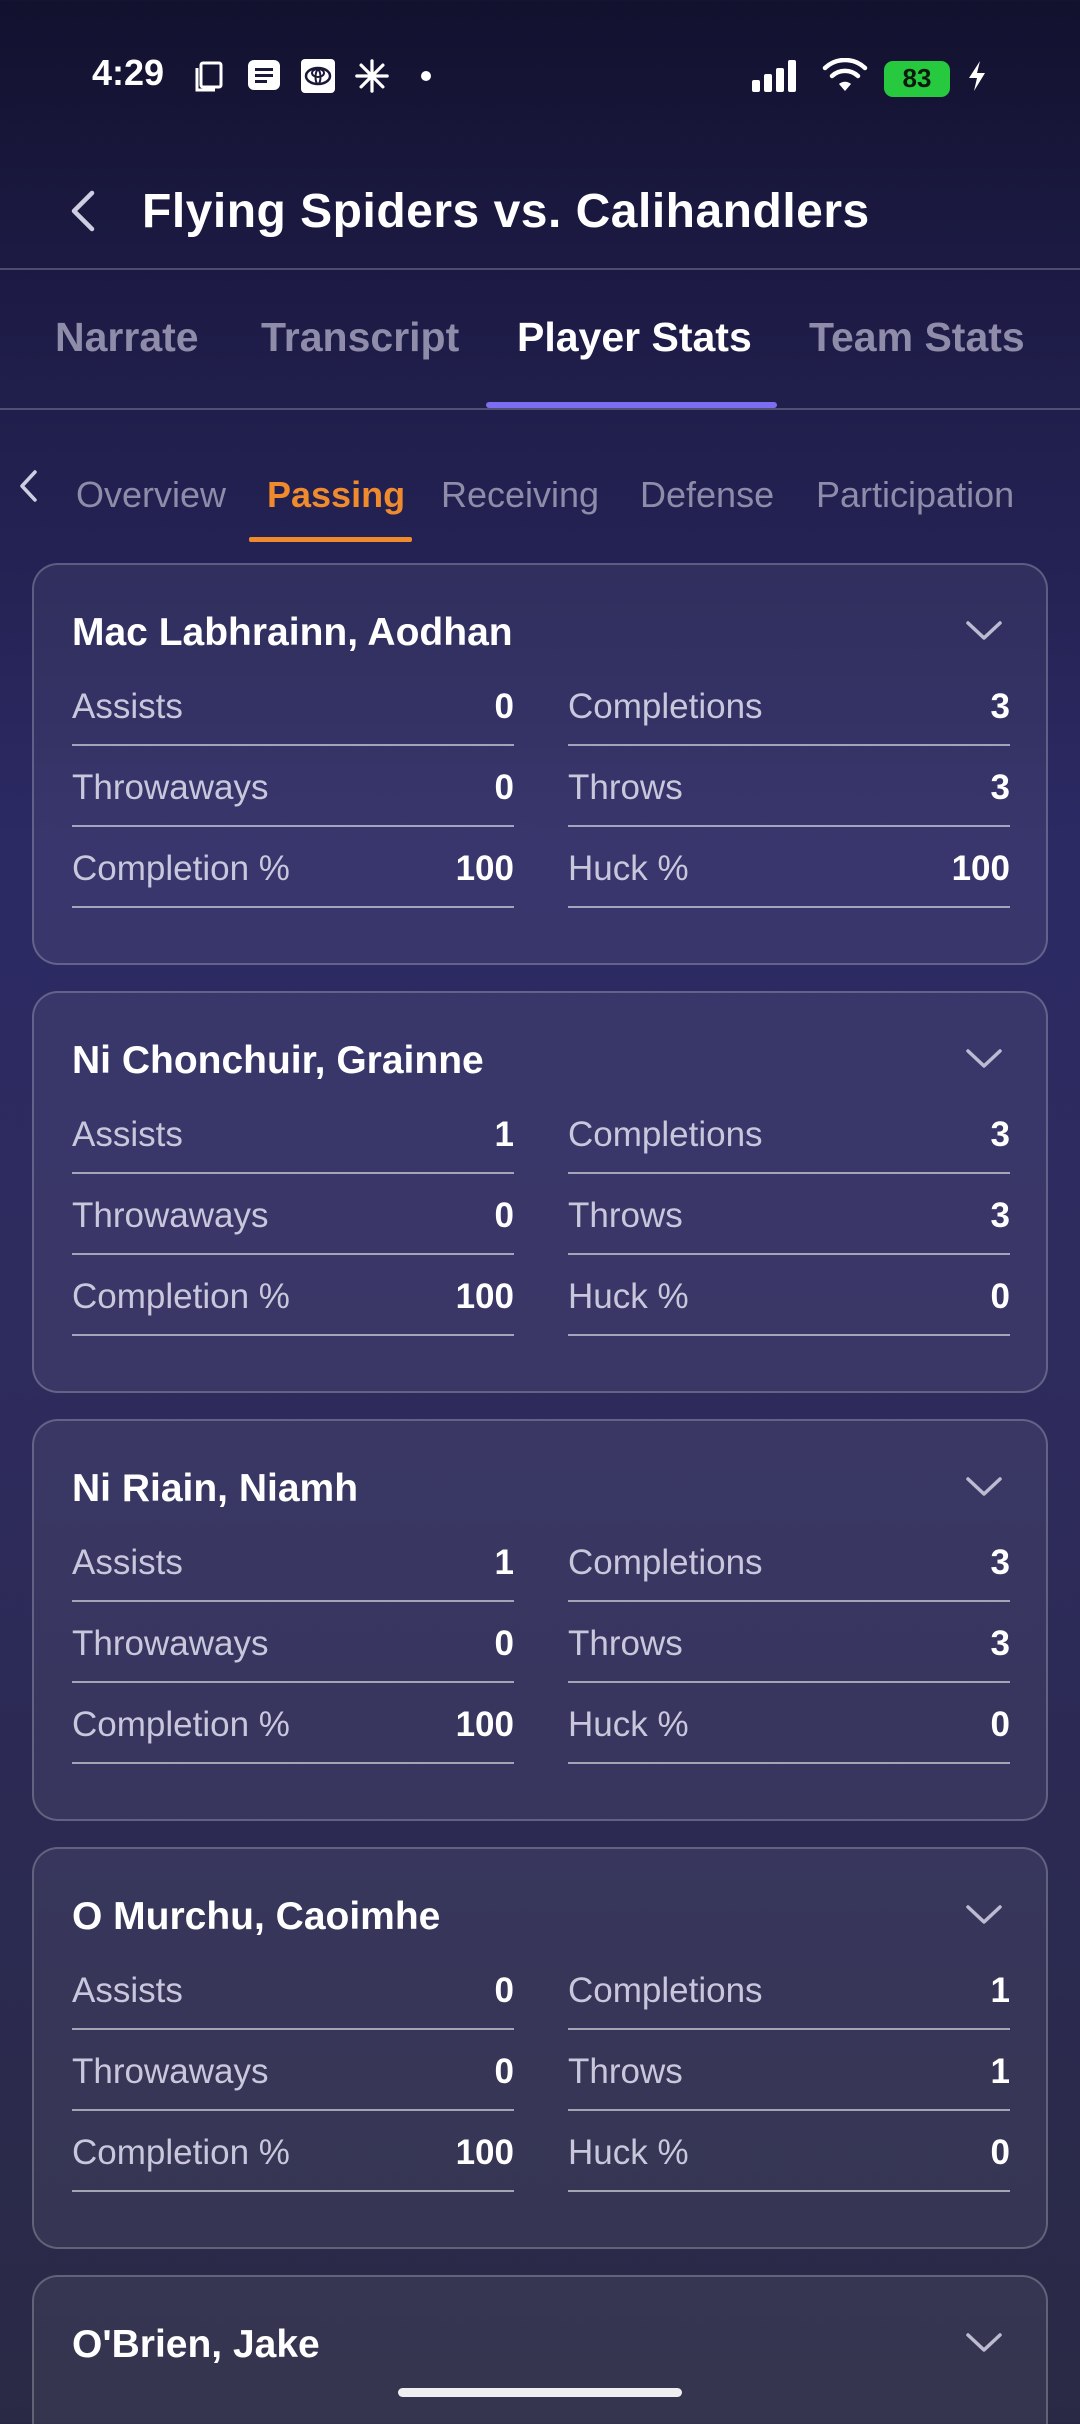  Describe the element at coordinates (540, 2349) in the screenshot. I see `player-card: O'Brien, Jake` at that location.